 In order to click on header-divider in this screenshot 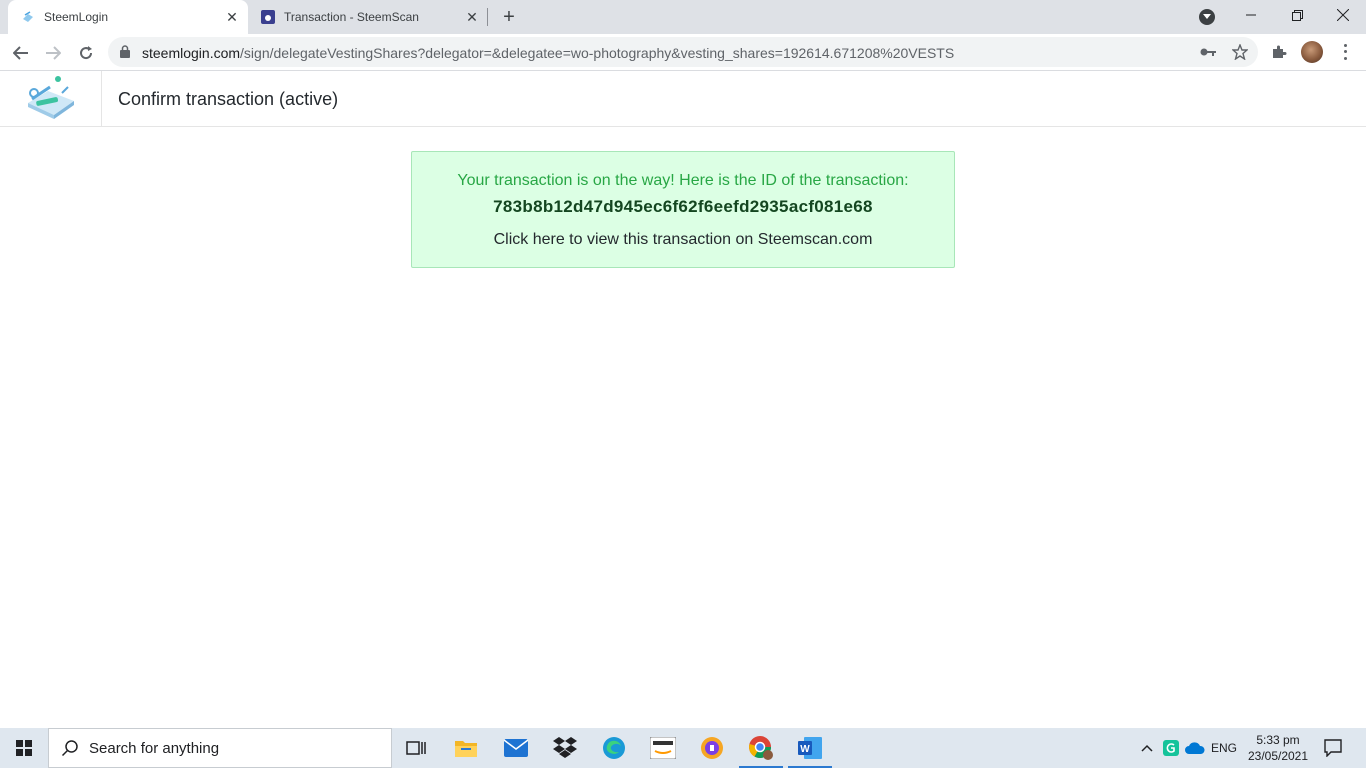, I will do `click(101, 98)`.